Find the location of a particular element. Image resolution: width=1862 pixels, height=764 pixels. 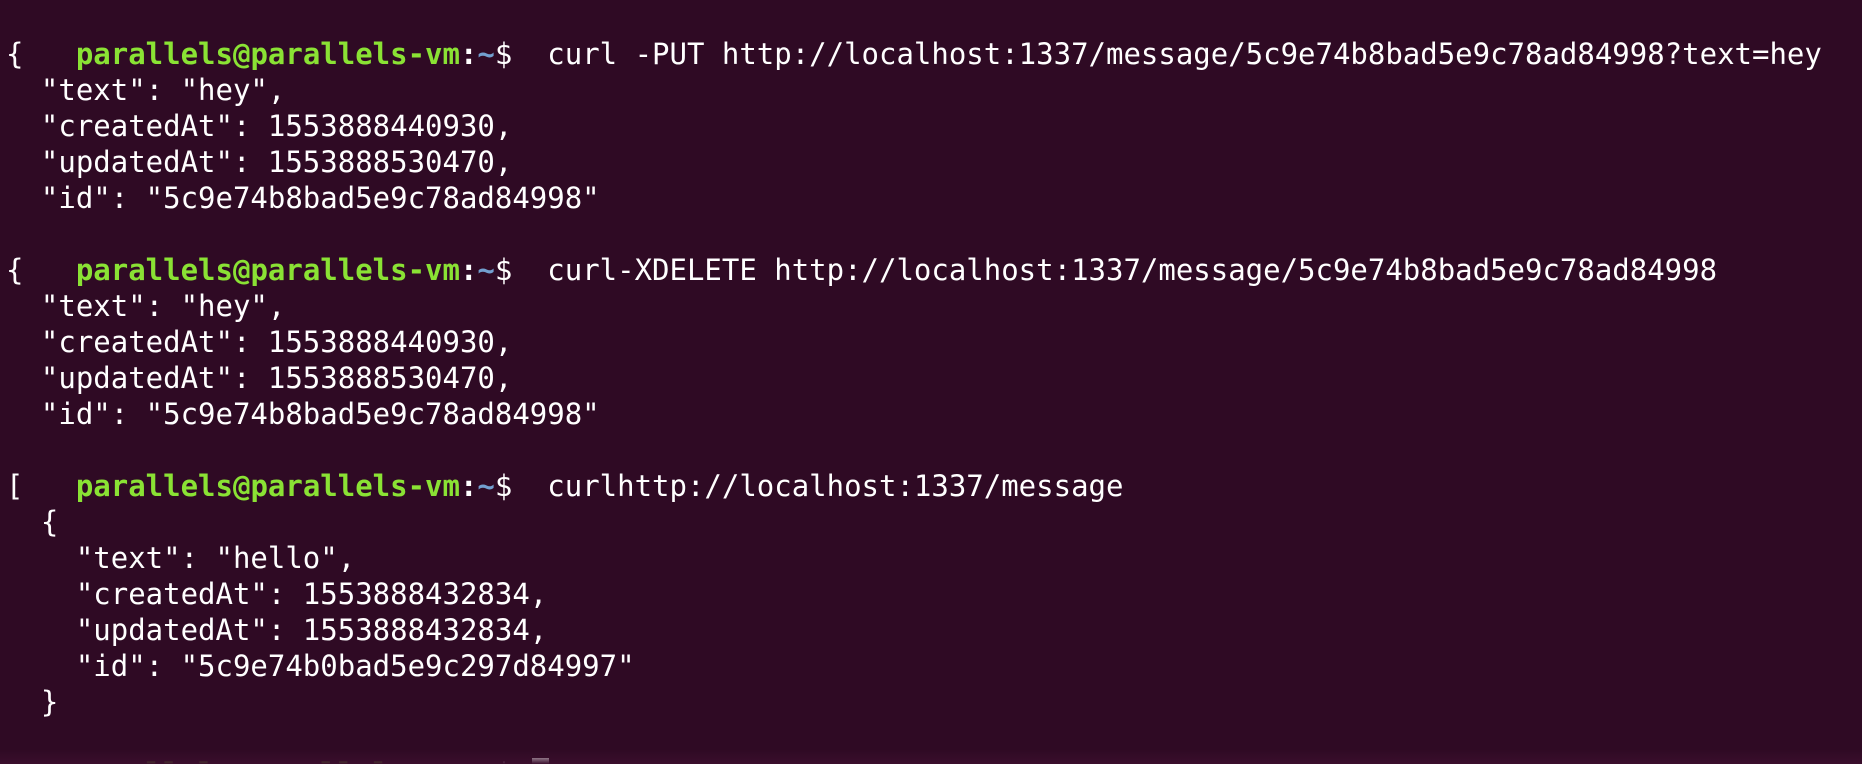

output-line: { is located at coordinates (32, 522).